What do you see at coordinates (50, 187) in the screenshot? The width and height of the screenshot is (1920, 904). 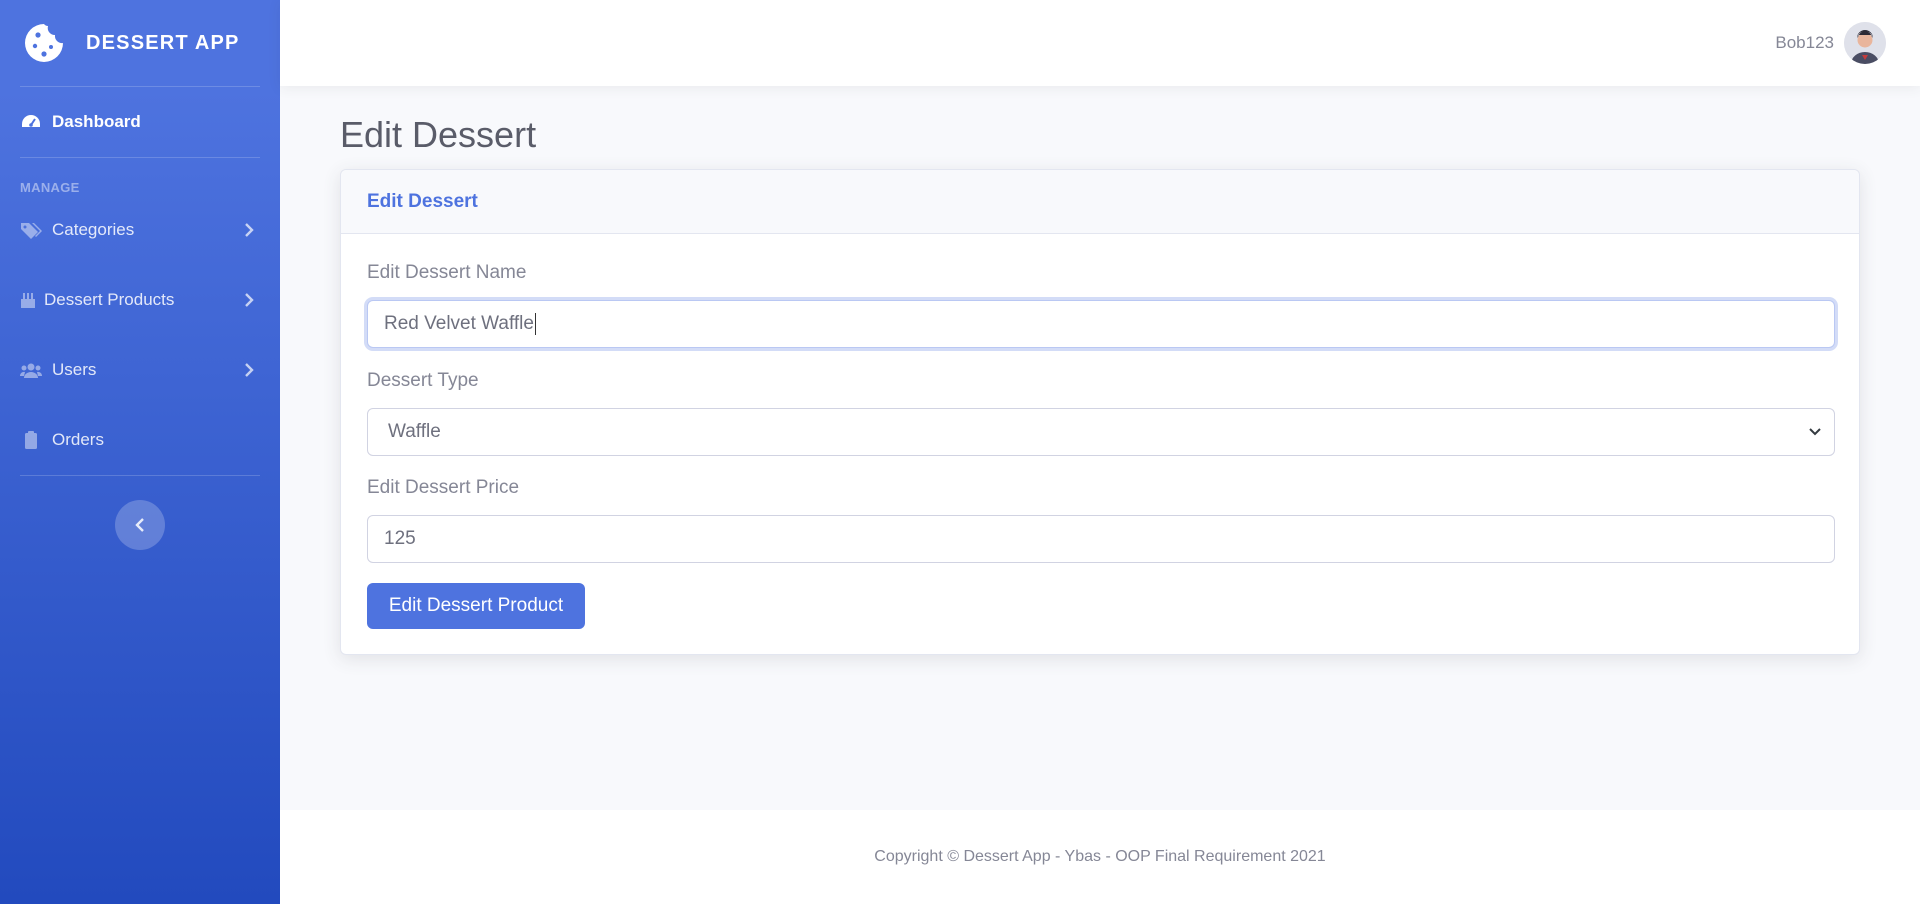 I see `sidebar-heading: MANAGE` at bounding box center [50, 187].